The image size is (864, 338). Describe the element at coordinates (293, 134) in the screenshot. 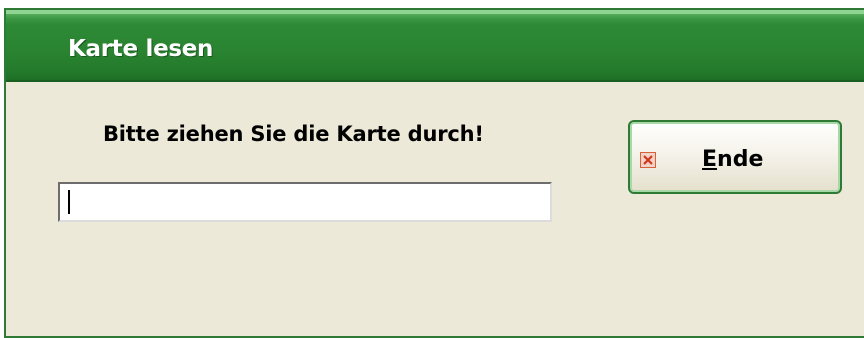

I see `swipe-card-prompt: Bitte ziehen Sie die Karte durch!` at that location.